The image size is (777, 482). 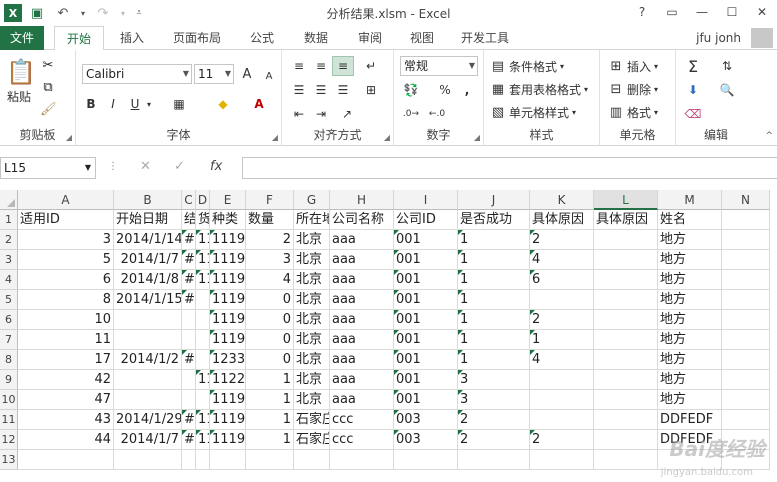 What do you see at coordinates (626, 200) in the screenshot?
I see `column-header-l: L` at bounding box center [626, 200].